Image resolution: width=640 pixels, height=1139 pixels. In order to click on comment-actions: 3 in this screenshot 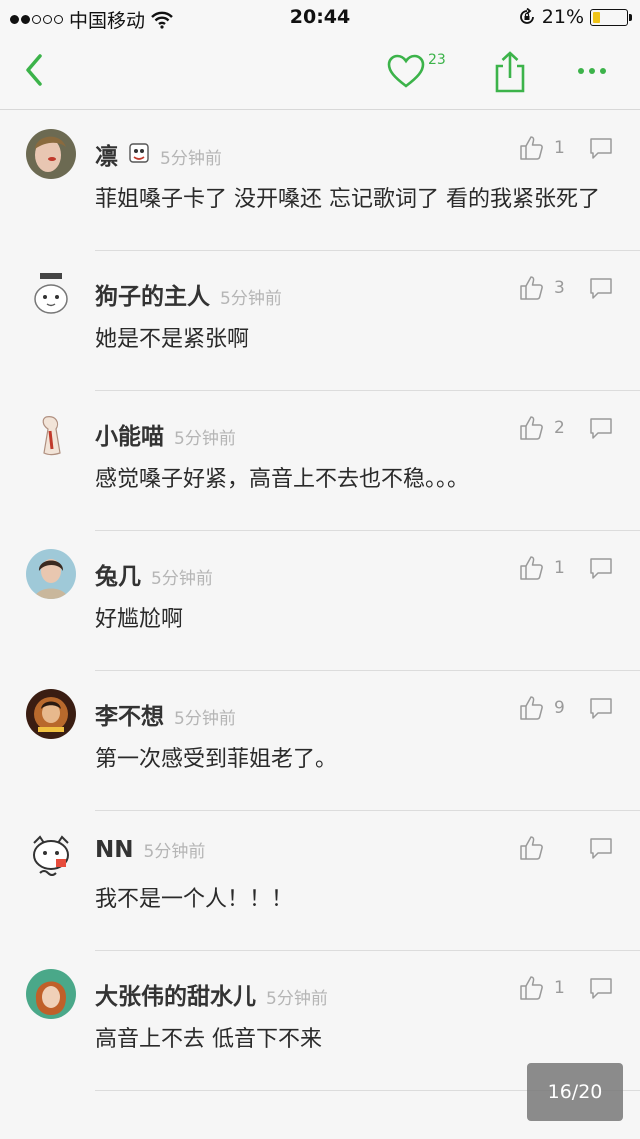, I will do `click(566, 288)`.